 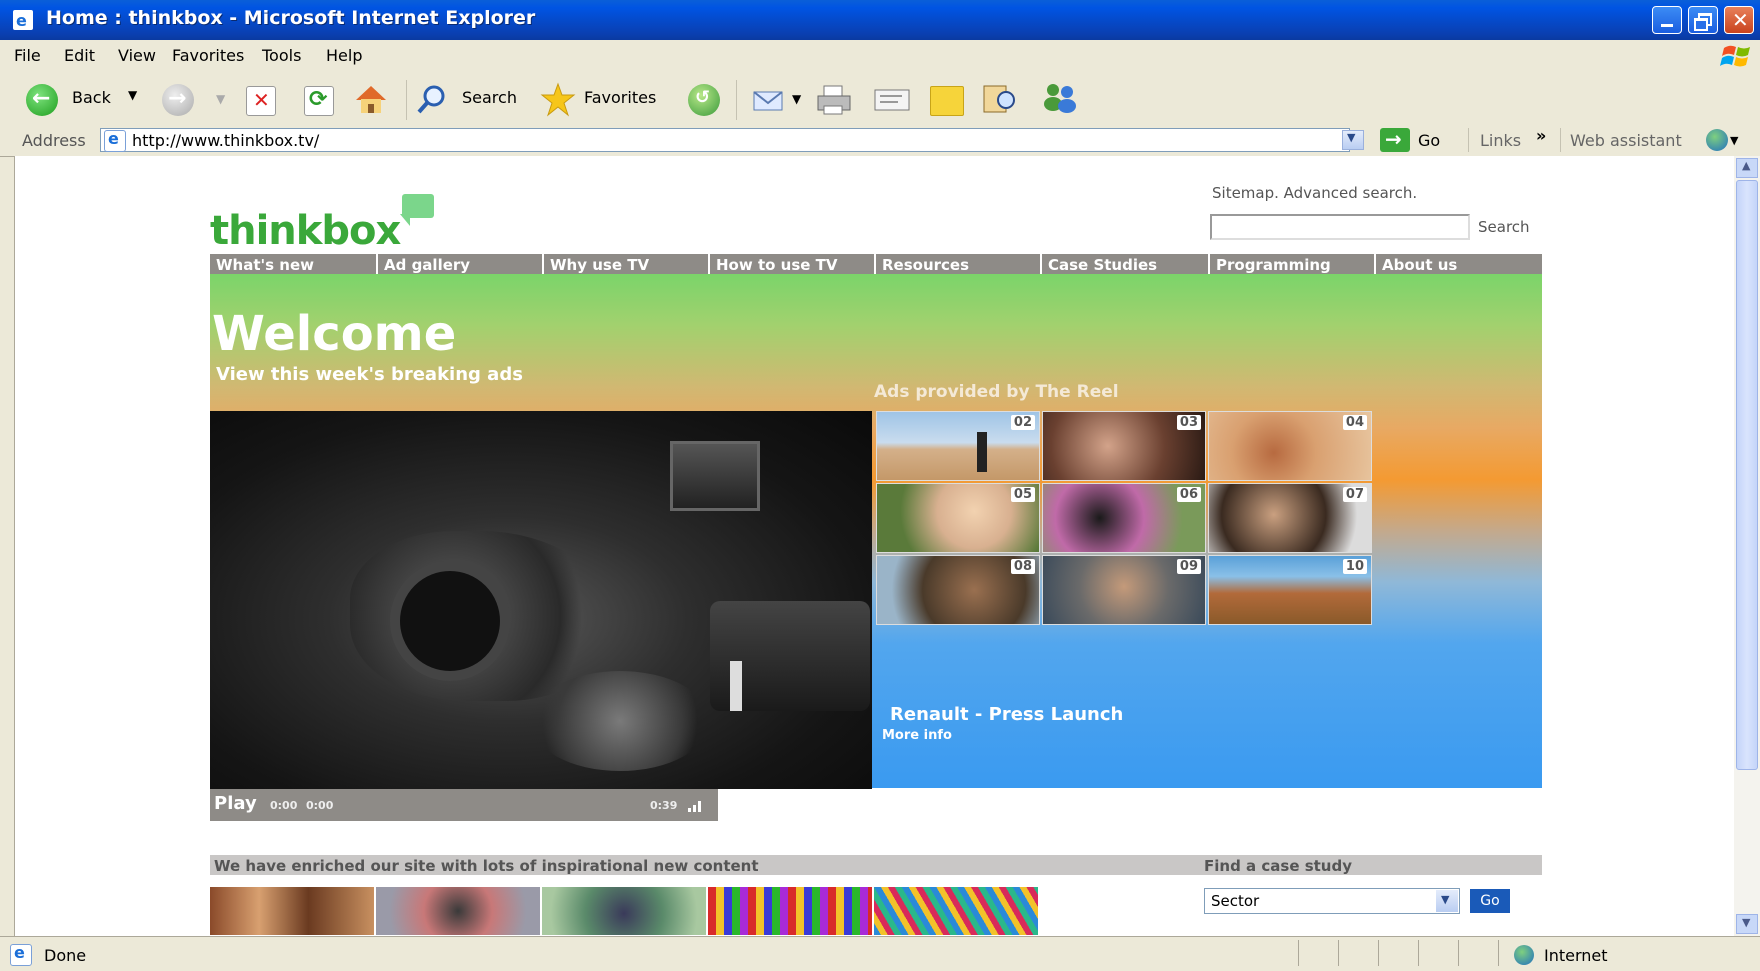 I want to click on sitemap-advanced-search-links: Sitemap. Advanced search., so click(x=1314, y=193).